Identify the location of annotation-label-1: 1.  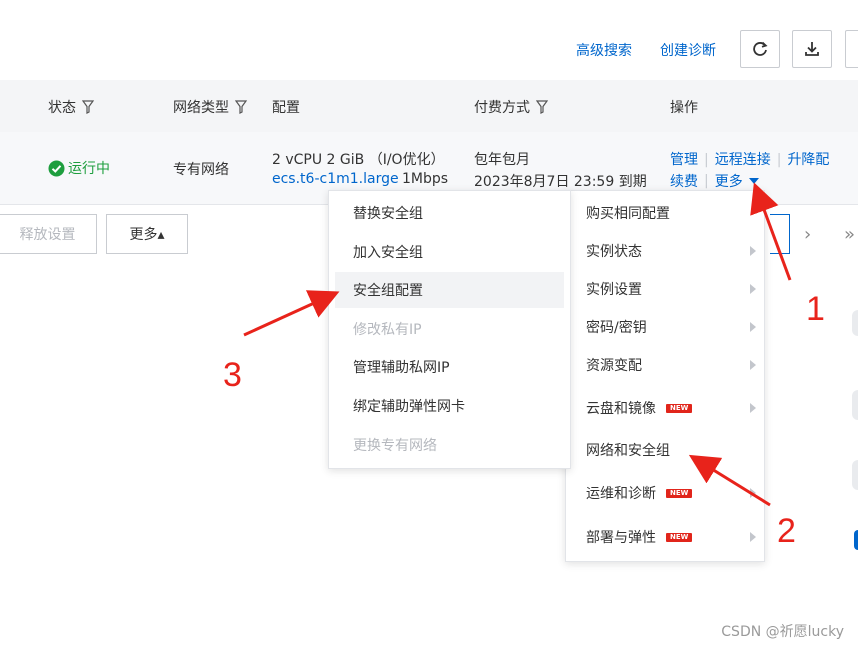
(815, 309).